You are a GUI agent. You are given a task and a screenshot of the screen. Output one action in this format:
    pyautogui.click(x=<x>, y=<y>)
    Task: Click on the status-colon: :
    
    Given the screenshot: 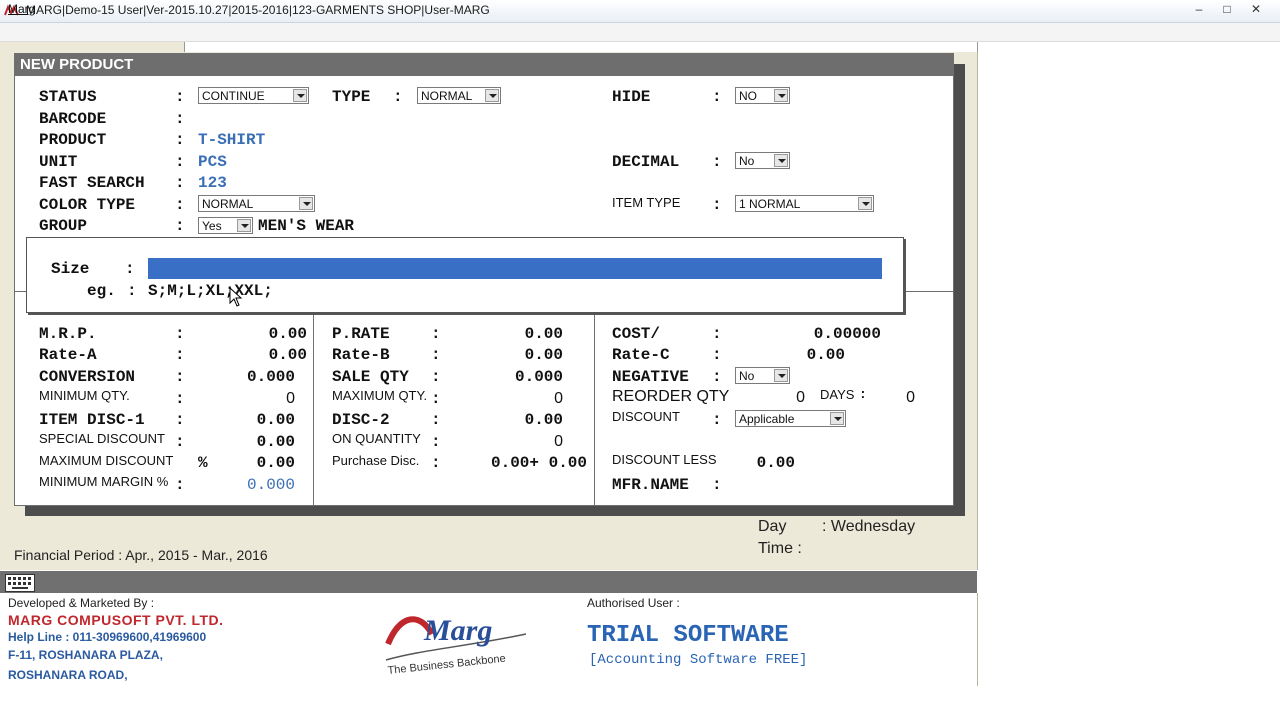 What is the action you would take?
    pyautogui.click(x=180, y=97)
    